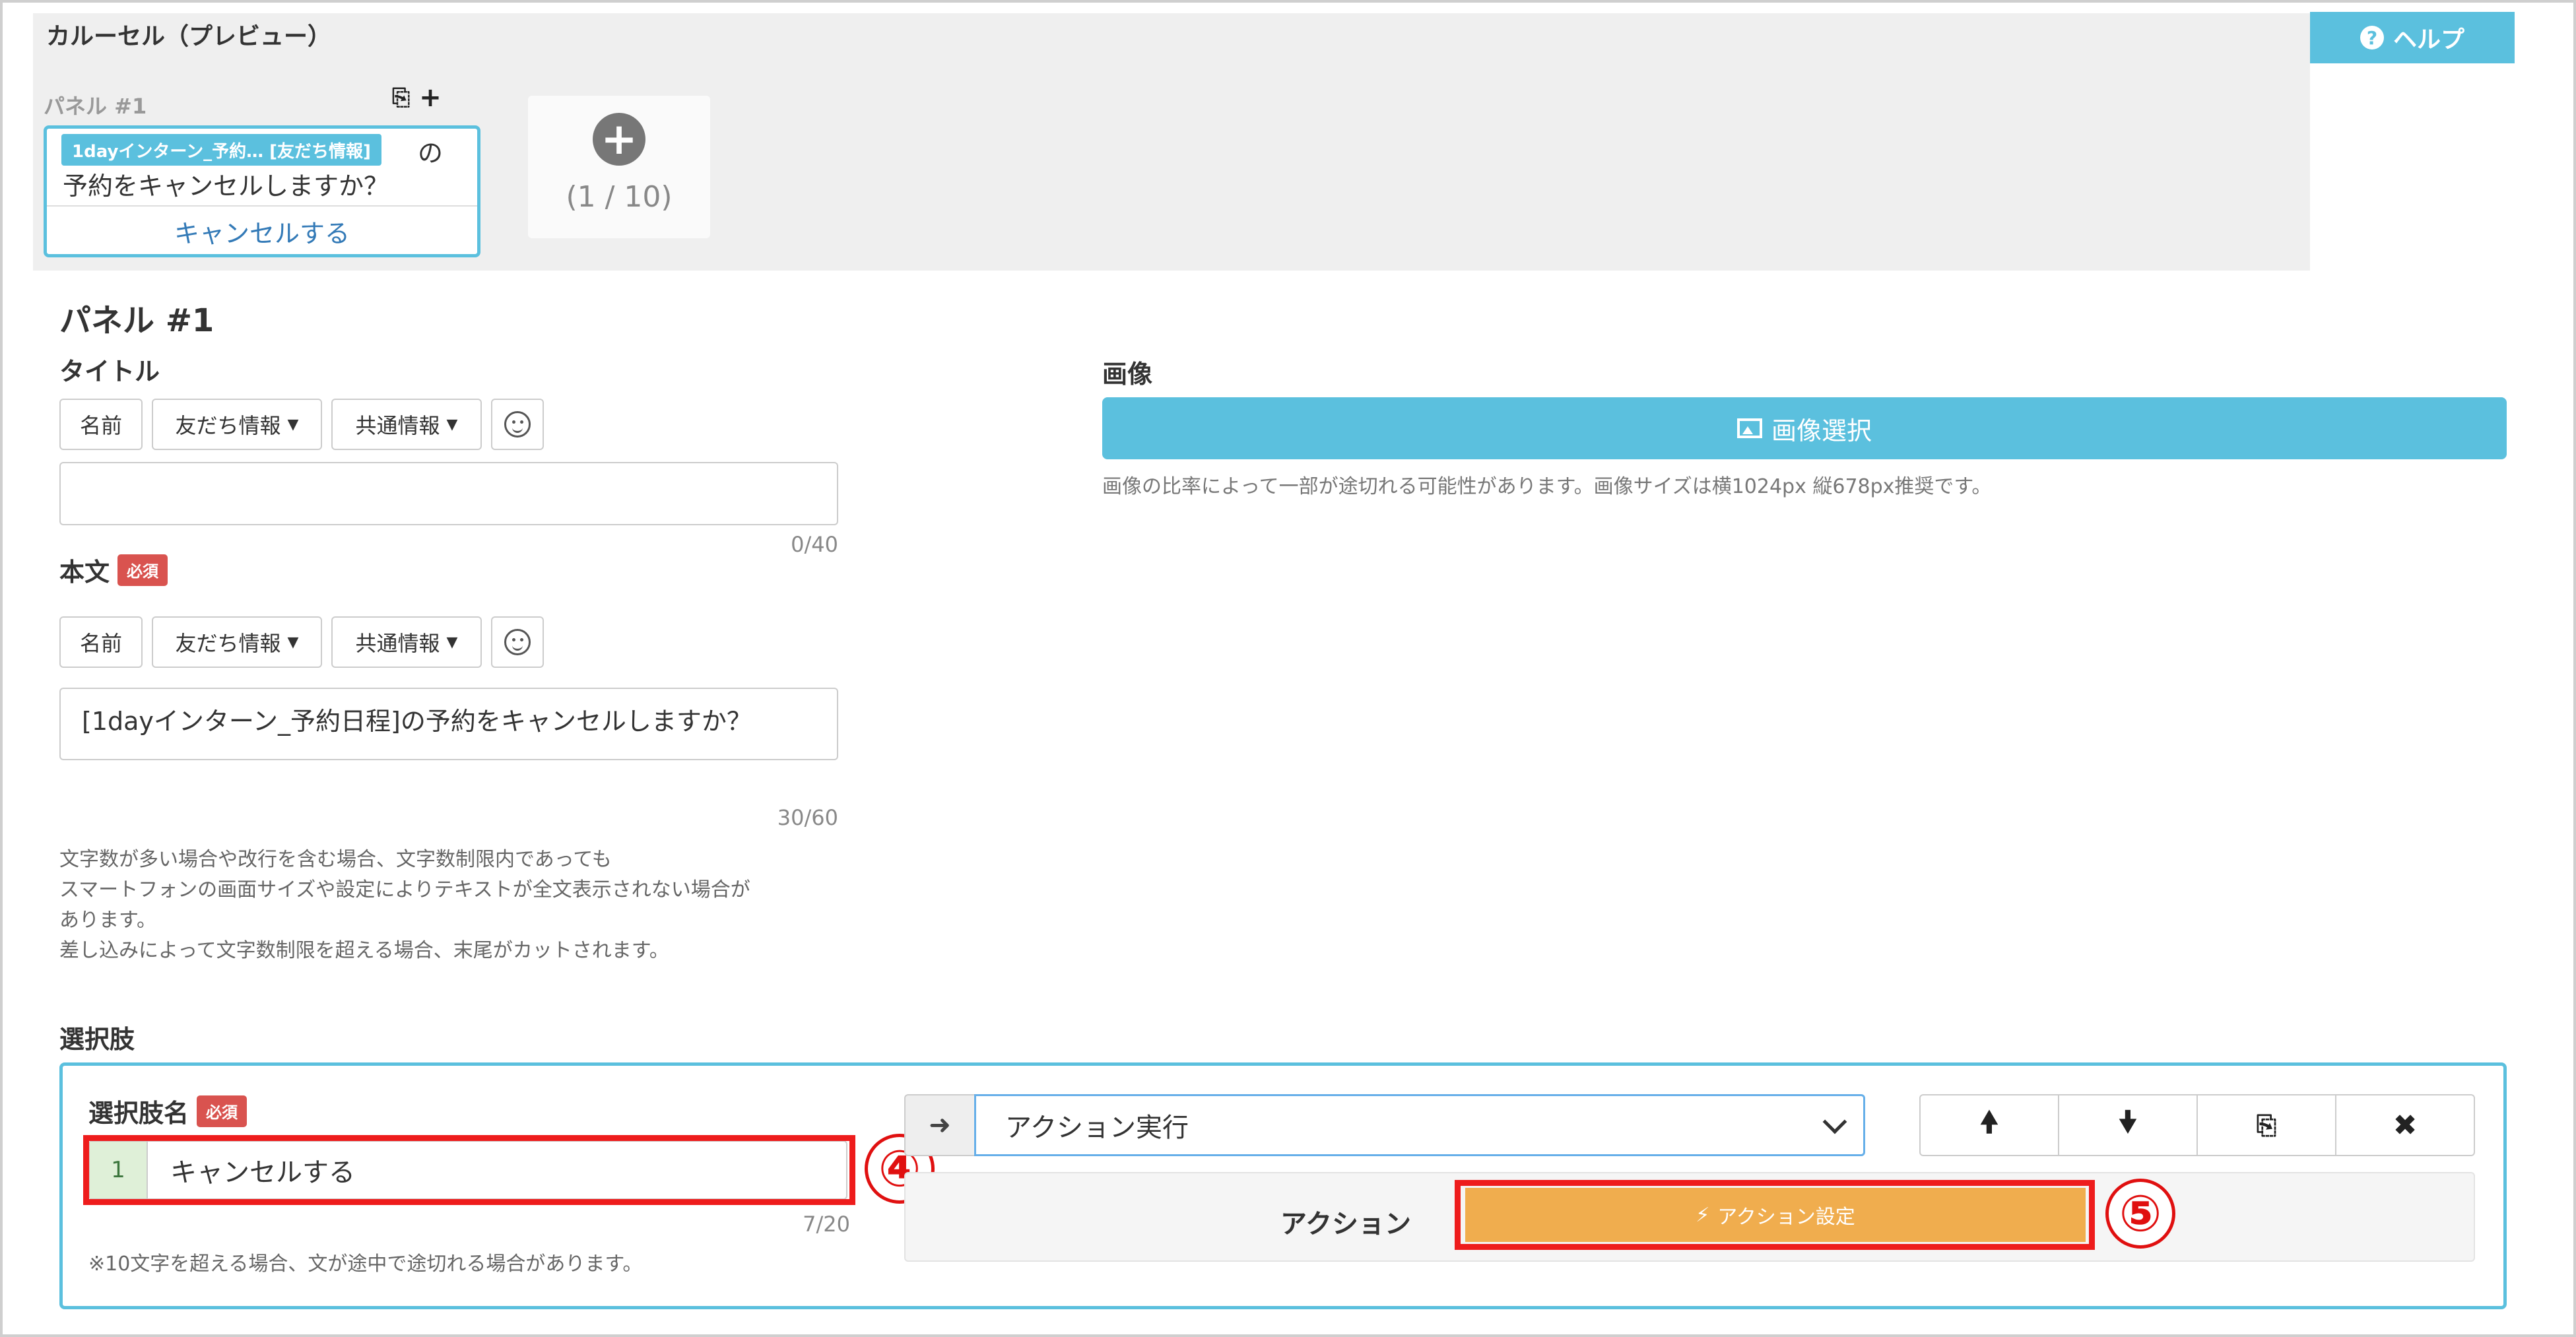  I want to click on body-note-line: 文字数が多い場合や改行を含む場合、文字数制限内であっても, so click(335, 860).